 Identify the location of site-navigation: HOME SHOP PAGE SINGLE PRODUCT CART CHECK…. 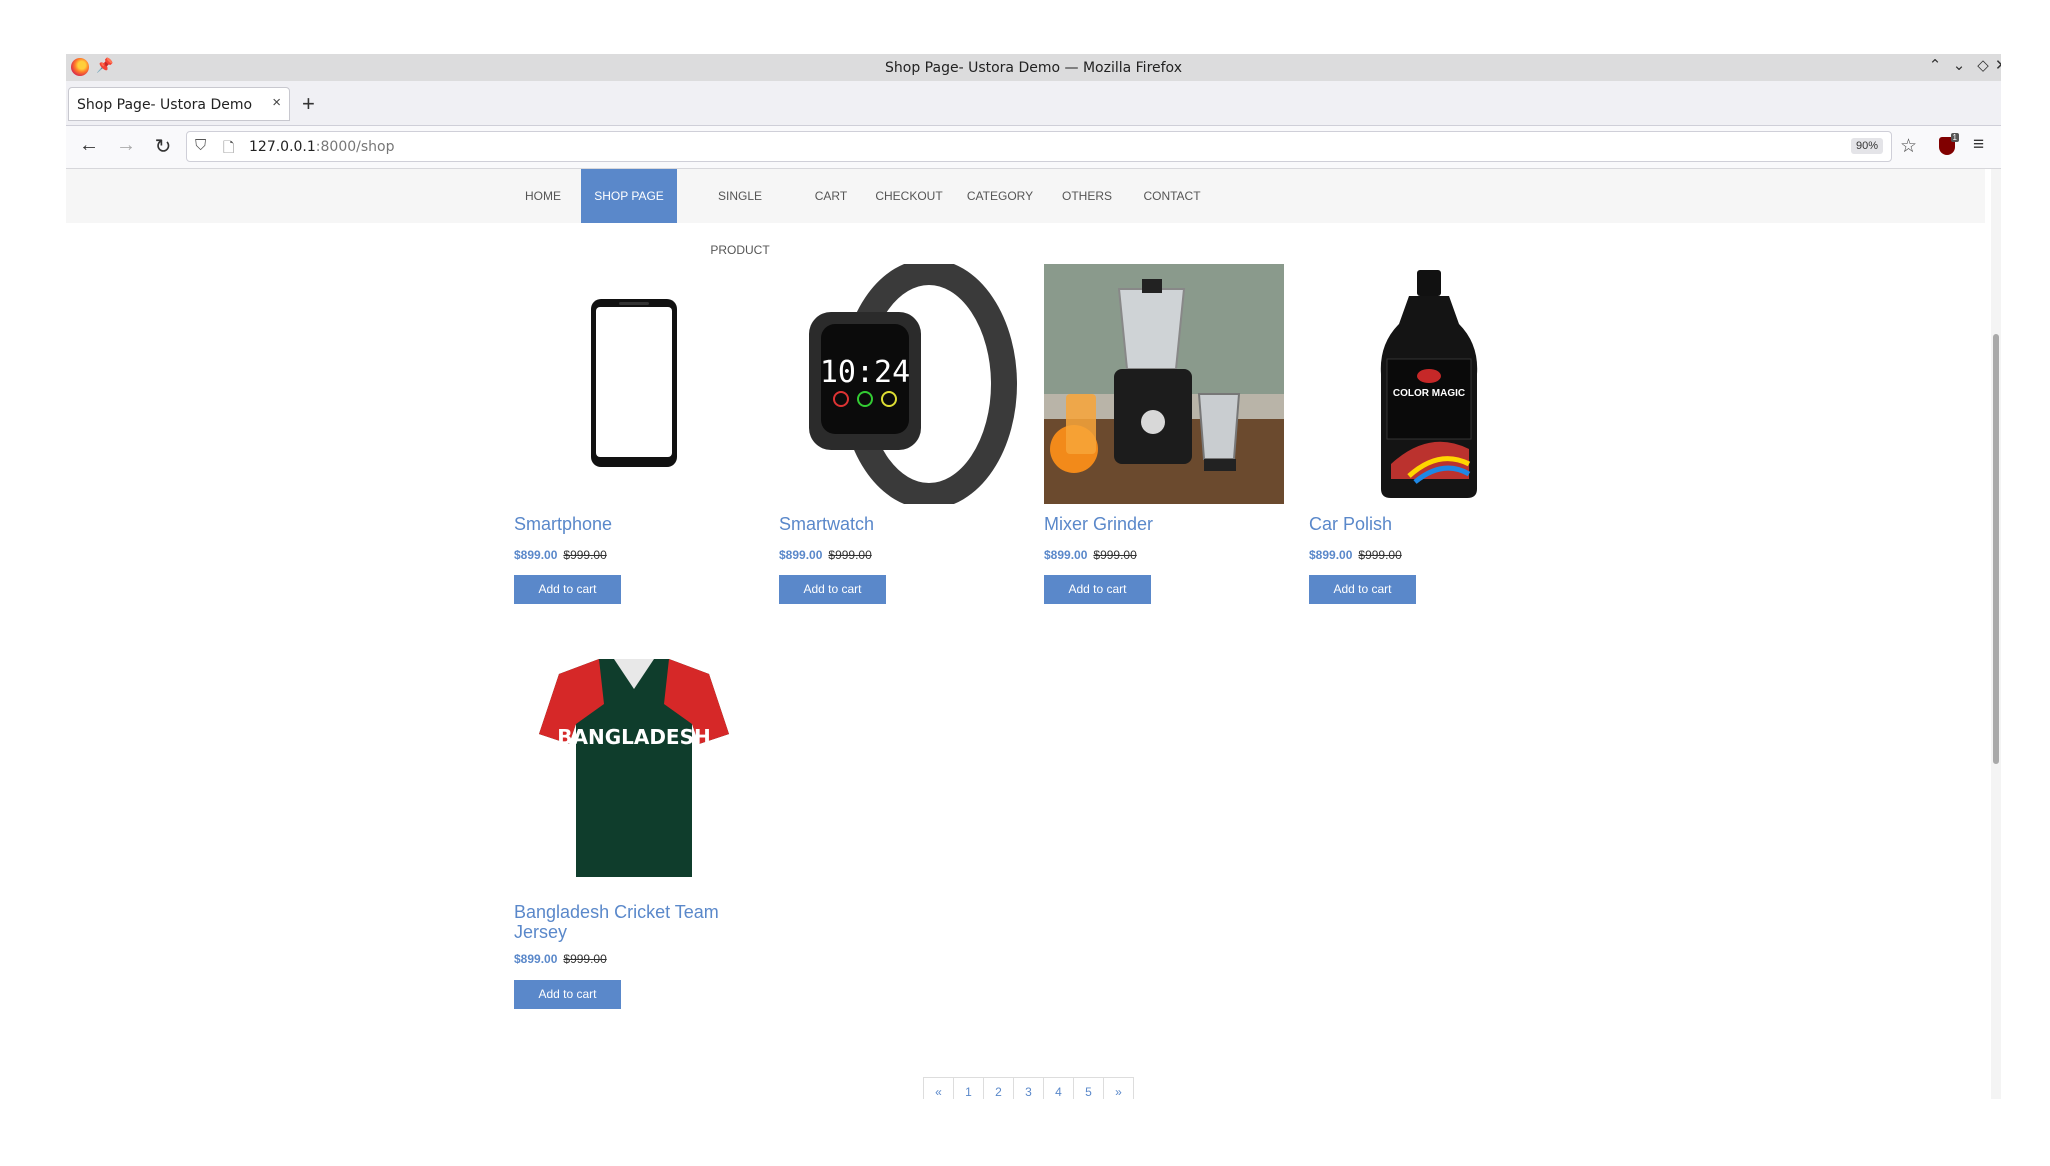
(1025, 213).